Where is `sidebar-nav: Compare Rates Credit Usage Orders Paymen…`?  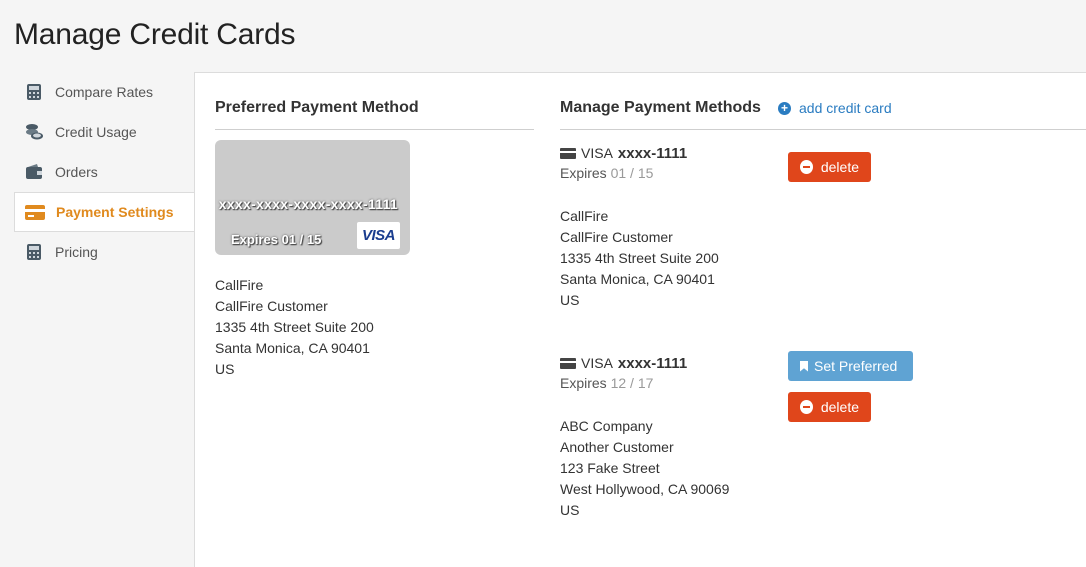 sidebar-nav: Compare Rates Credit Usage Orders Paymen… is located at coordinates (104, 172).